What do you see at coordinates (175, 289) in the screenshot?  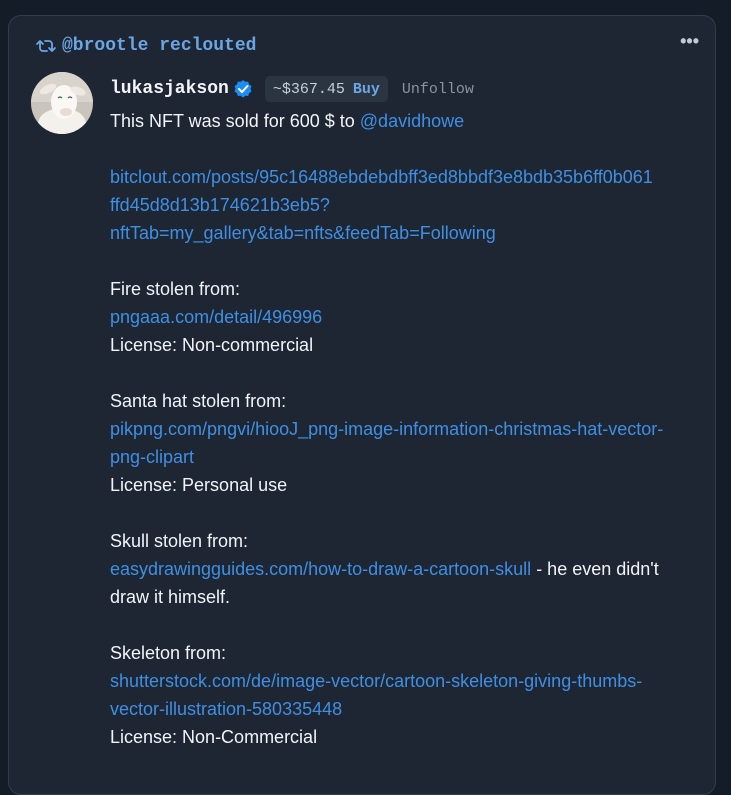 I see `fire-label: Fire stolen from:` at bounding box center [175, 289].